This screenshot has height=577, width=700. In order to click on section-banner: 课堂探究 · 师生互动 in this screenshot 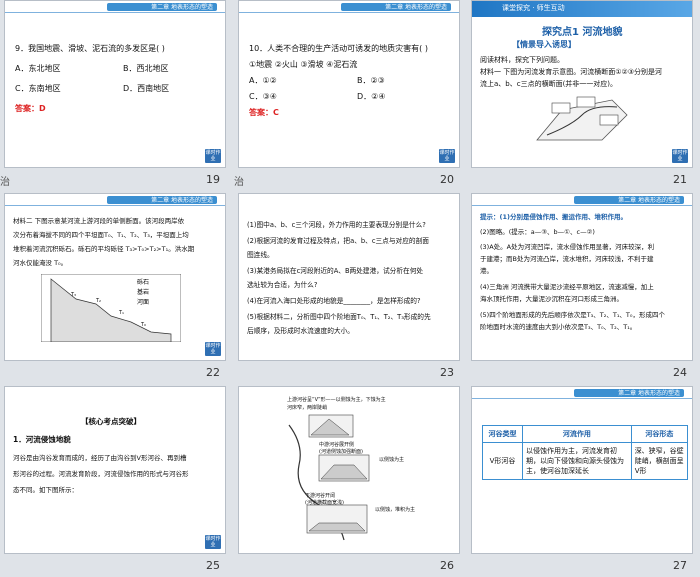, I will do `click(582, 9)`.